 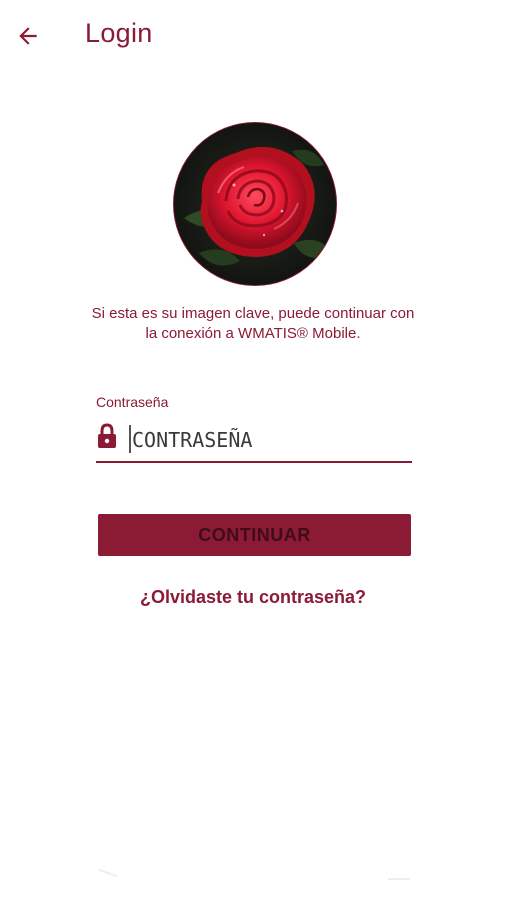 I want to click on nav-recent-gesture, so click(x=399, y=879).